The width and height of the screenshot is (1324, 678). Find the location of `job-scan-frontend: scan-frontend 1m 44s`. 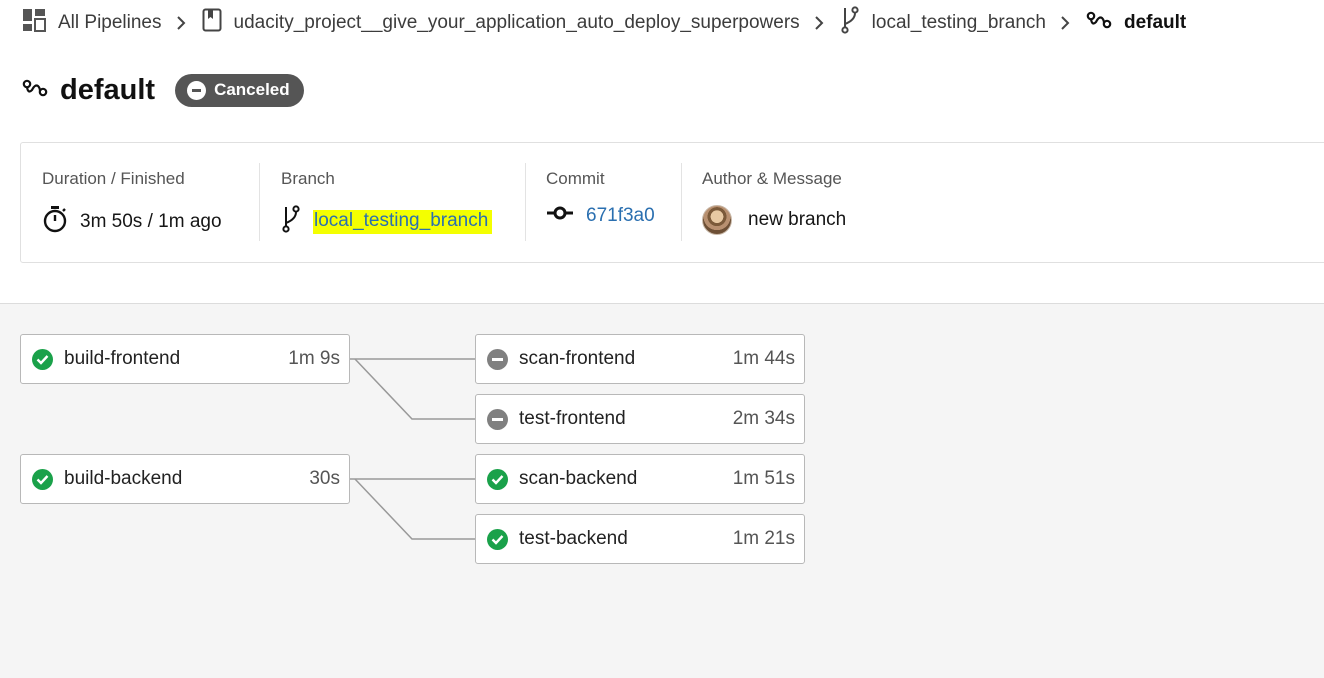

job-scan-frontend: scan-frontend 1m 44s is located at coordinates (640, 359).